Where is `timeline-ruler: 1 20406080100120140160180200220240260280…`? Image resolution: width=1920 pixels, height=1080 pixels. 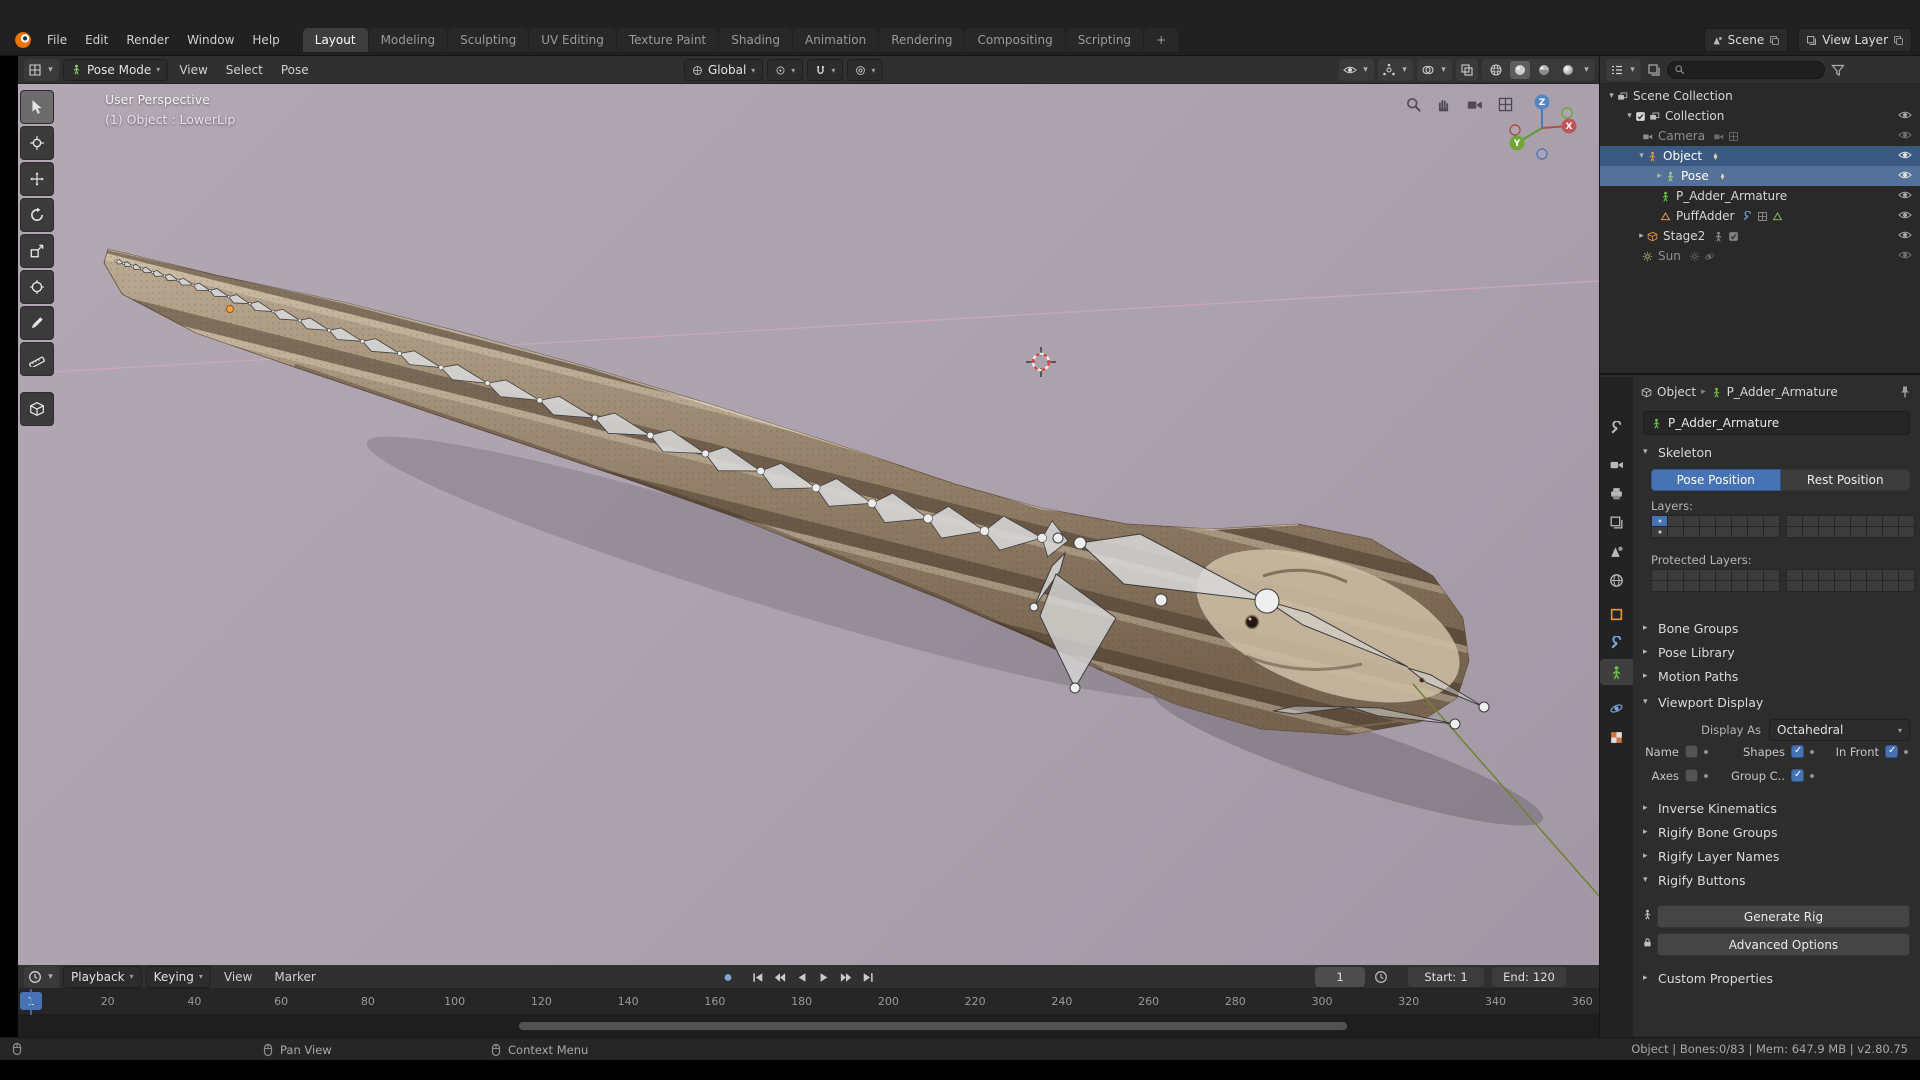
timeline-ruler: 1 20406080100120140160180200220240260280… is located at coordinates (808, 1002).